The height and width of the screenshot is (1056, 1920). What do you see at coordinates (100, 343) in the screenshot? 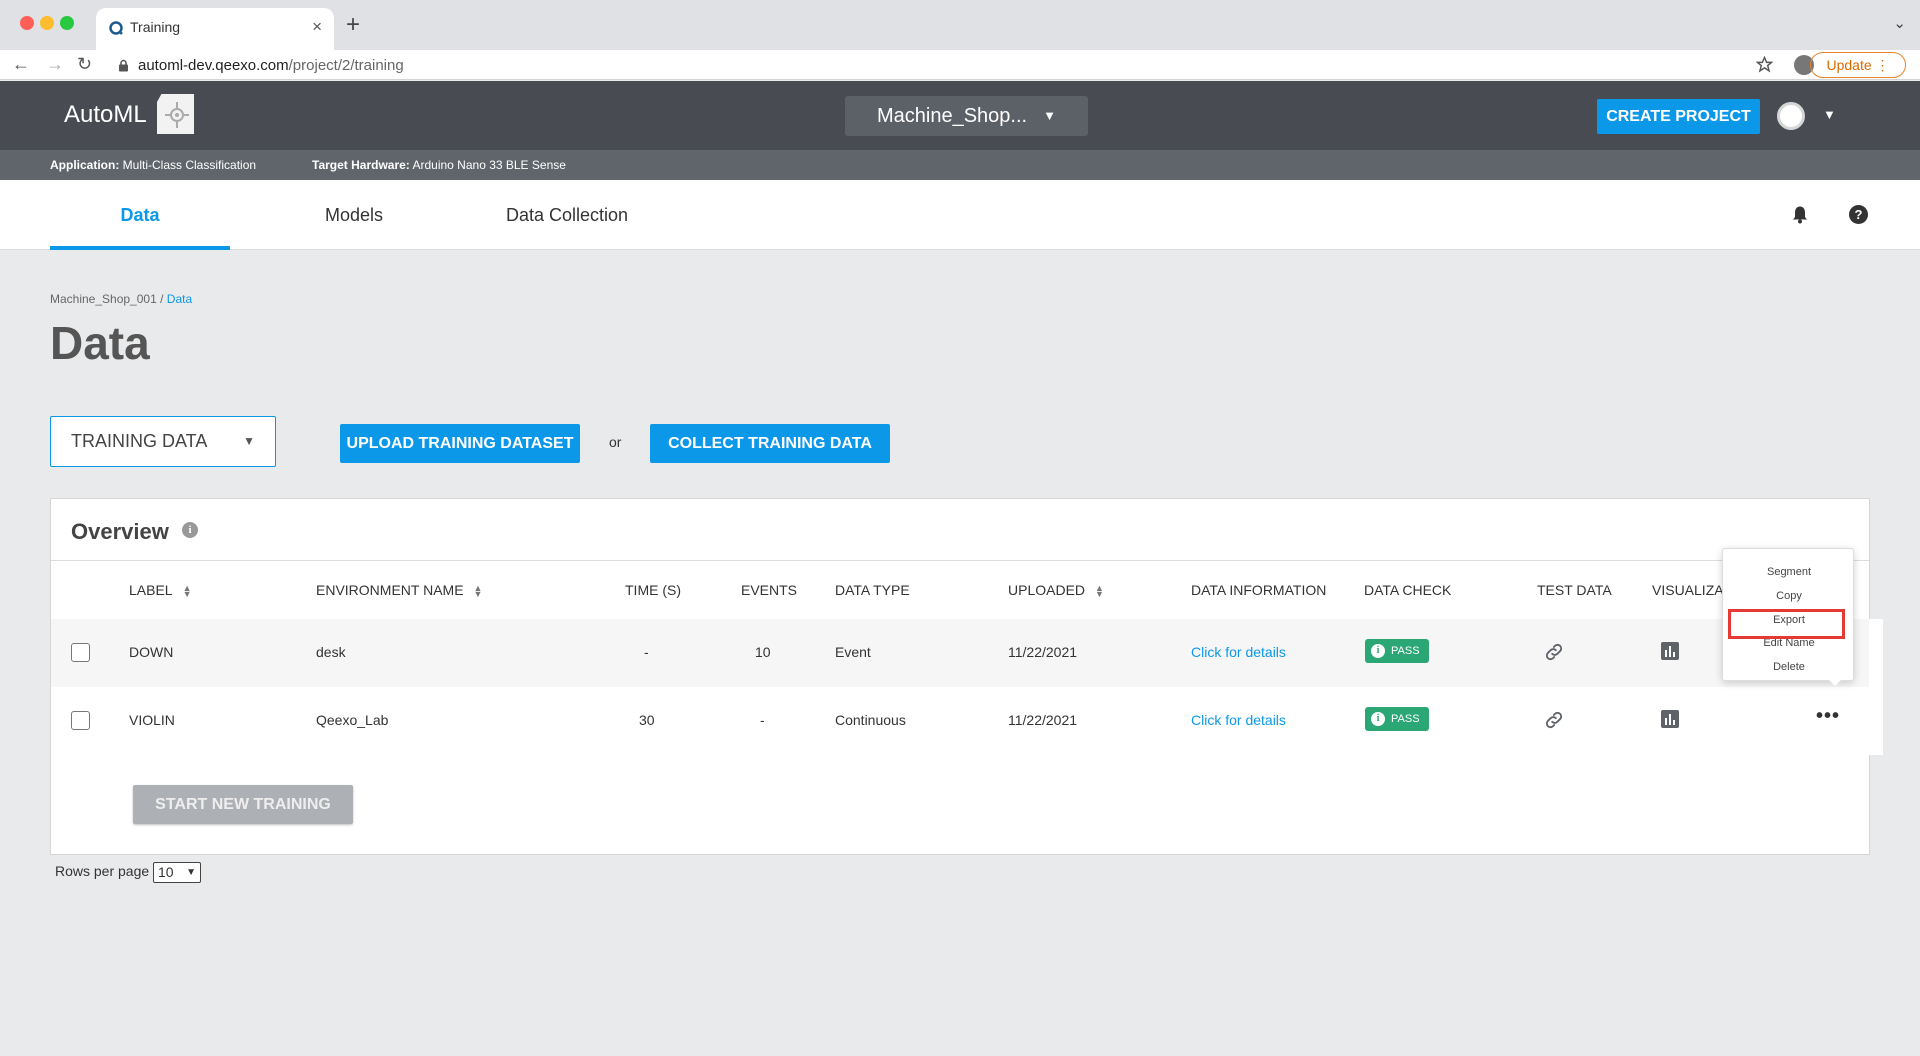
I see `page-title: Data` at bounding box center [100, 343].